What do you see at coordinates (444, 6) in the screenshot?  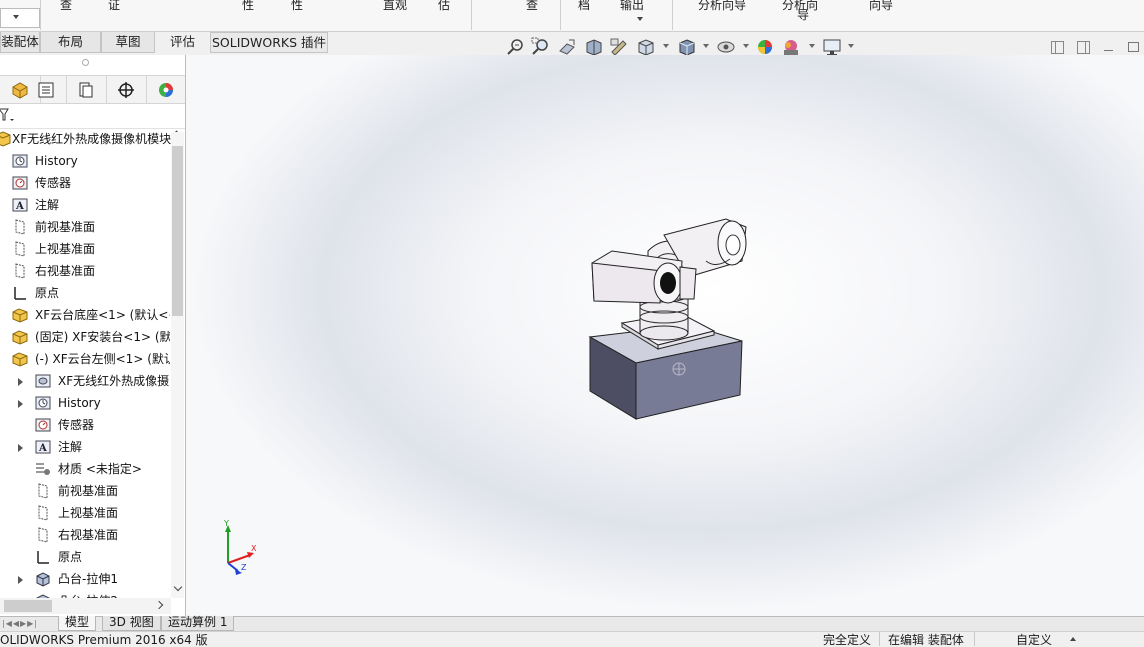 I see `ribbon-label: 估` at bounding box center [444, 6].